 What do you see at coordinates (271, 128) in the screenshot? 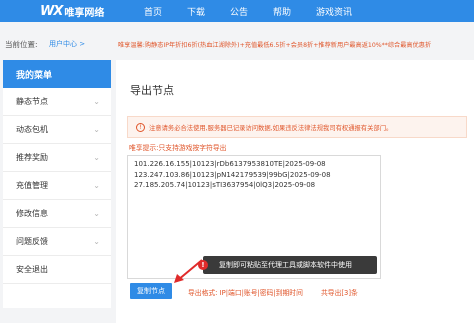
I see `warning-text: 注意请务必合法使用,服务器已记录访问数据,如果违反法律法规我司有权通报有关部门。` at bounding box center [271, 128].